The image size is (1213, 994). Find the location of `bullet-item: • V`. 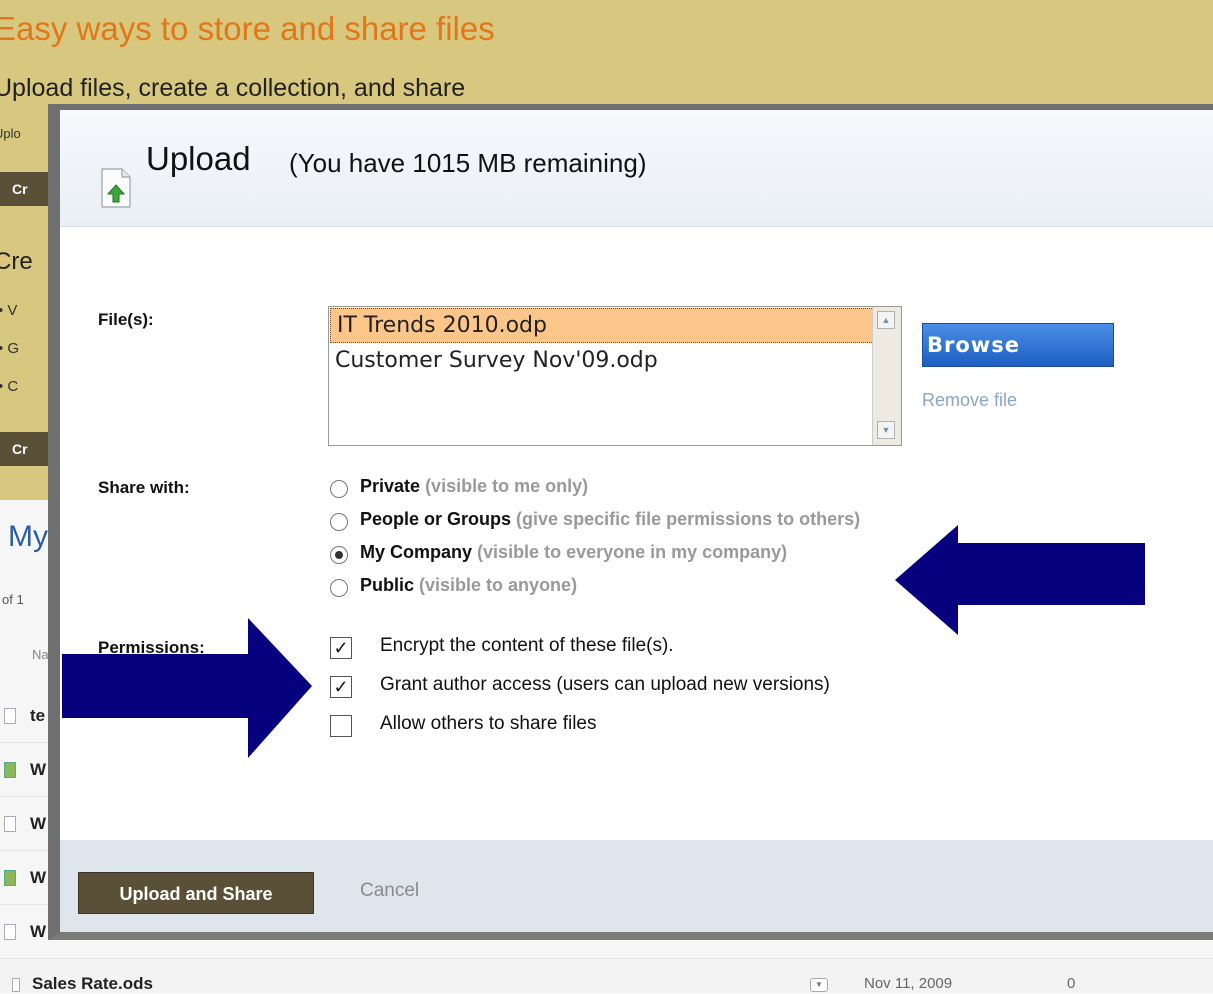

bullet-item: • V is located at coordinates (9, 310).